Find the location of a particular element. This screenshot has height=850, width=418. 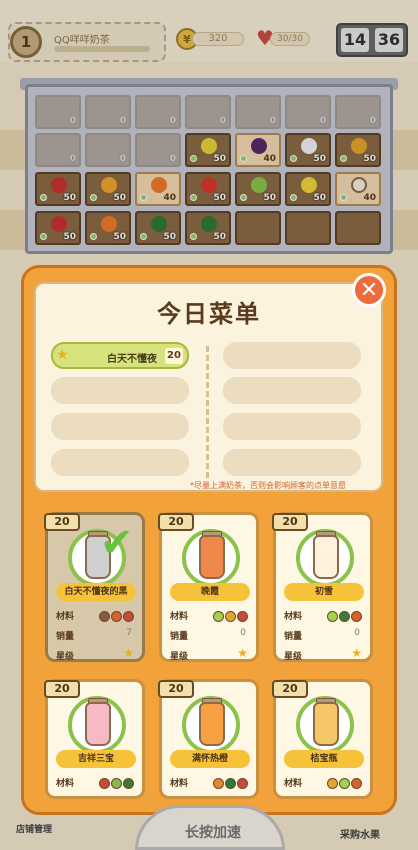

drink-card: 20 初雪 材料 销量 0 星级 ★ is located at coordinates (322, 587).